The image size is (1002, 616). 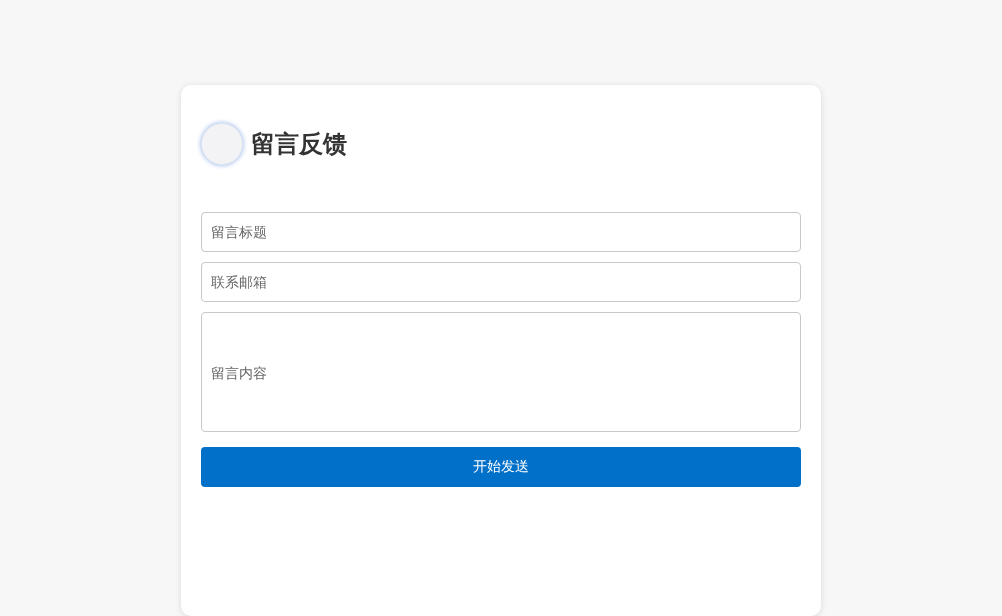 What do you see at coordinates (299, 144) in the screenshot?
I see `form-title: 留言反馈` at bounding box center [299, 144].